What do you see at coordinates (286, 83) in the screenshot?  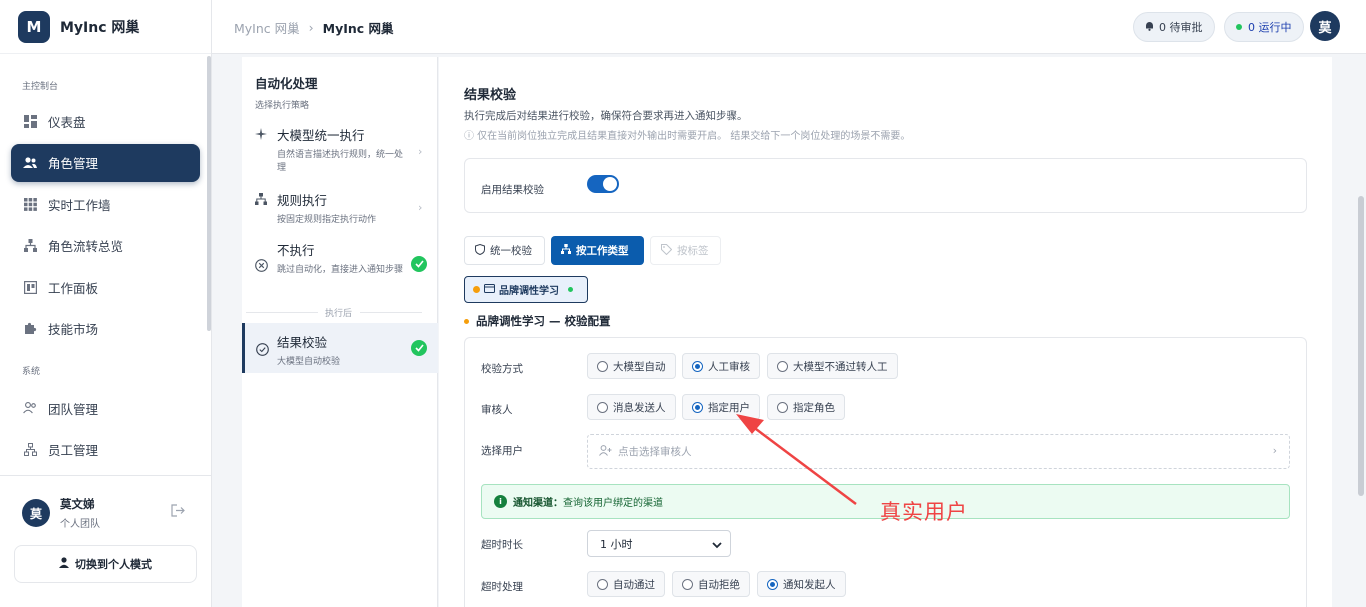 I see `strategy-title: 自动化处理` at bounding box center [286, 83].